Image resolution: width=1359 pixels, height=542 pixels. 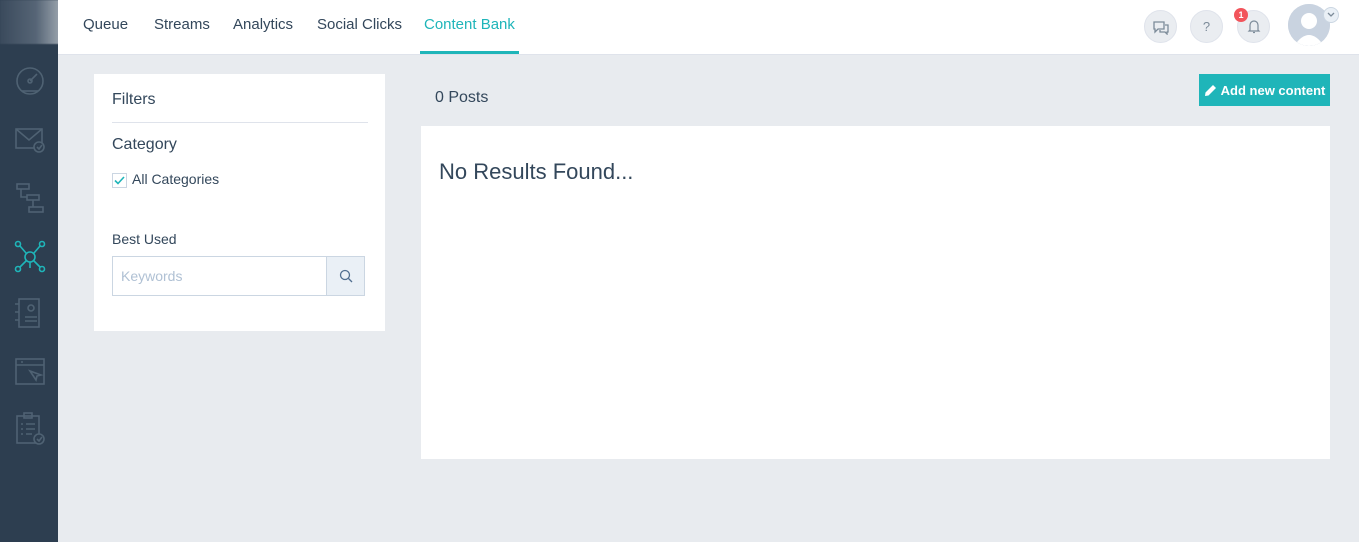 I want to click on left-sidebar, so click(x=30, y=271).